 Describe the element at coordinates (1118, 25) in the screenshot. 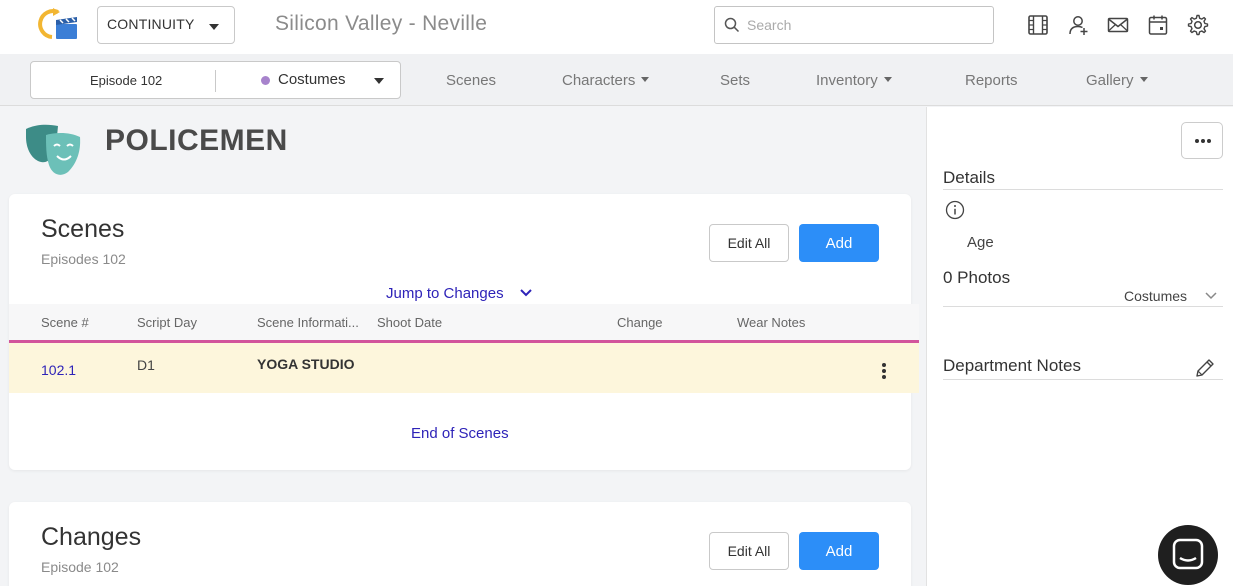

I see `mail-icon` at that location.